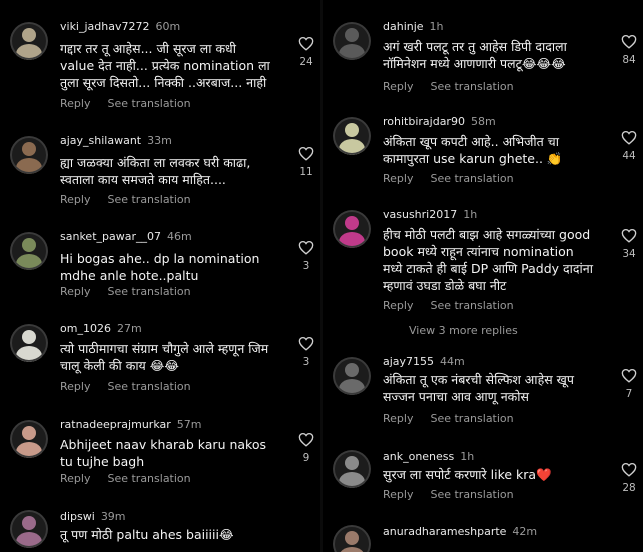  I want to click on comment-username: dahinje, so click(403, 26).